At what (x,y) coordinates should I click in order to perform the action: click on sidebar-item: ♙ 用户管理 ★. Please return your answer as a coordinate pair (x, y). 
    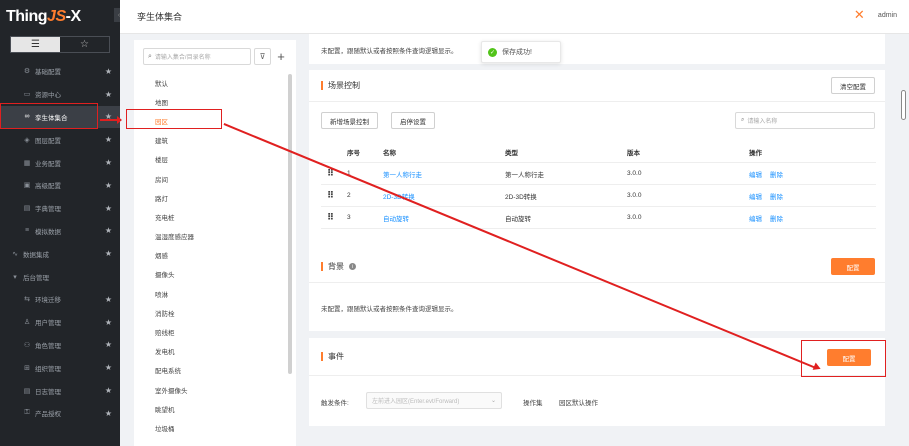
    Looking at the image, I should click on (60, 322).